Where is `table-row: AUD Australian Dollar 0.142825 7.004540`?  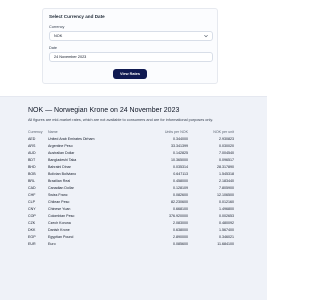
table-row: AUD Australian Dollar 0.142825 7.004540 is located at coordinates (131, 153).